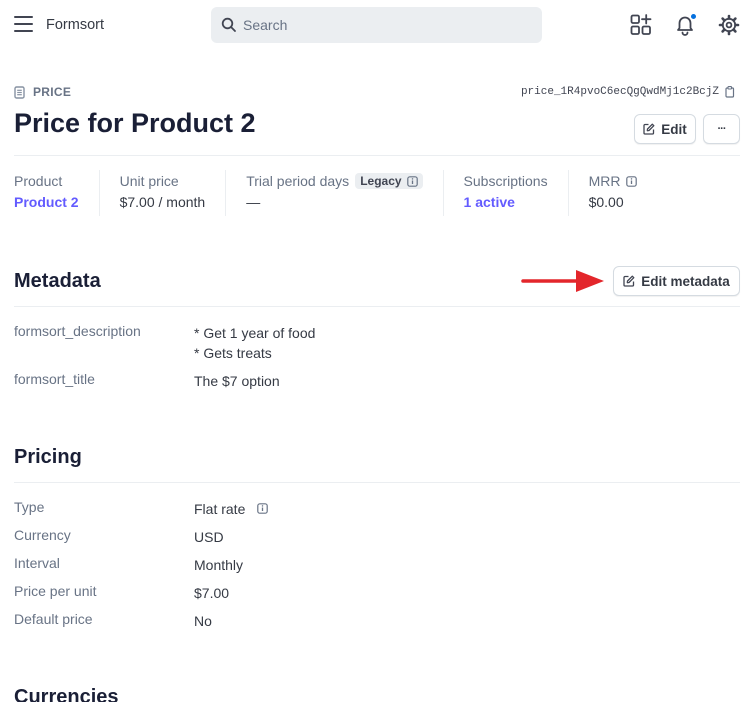 This screenshot has height=702, width=752. I want to click on pricing-key: Price per unit, so click(55, 591).